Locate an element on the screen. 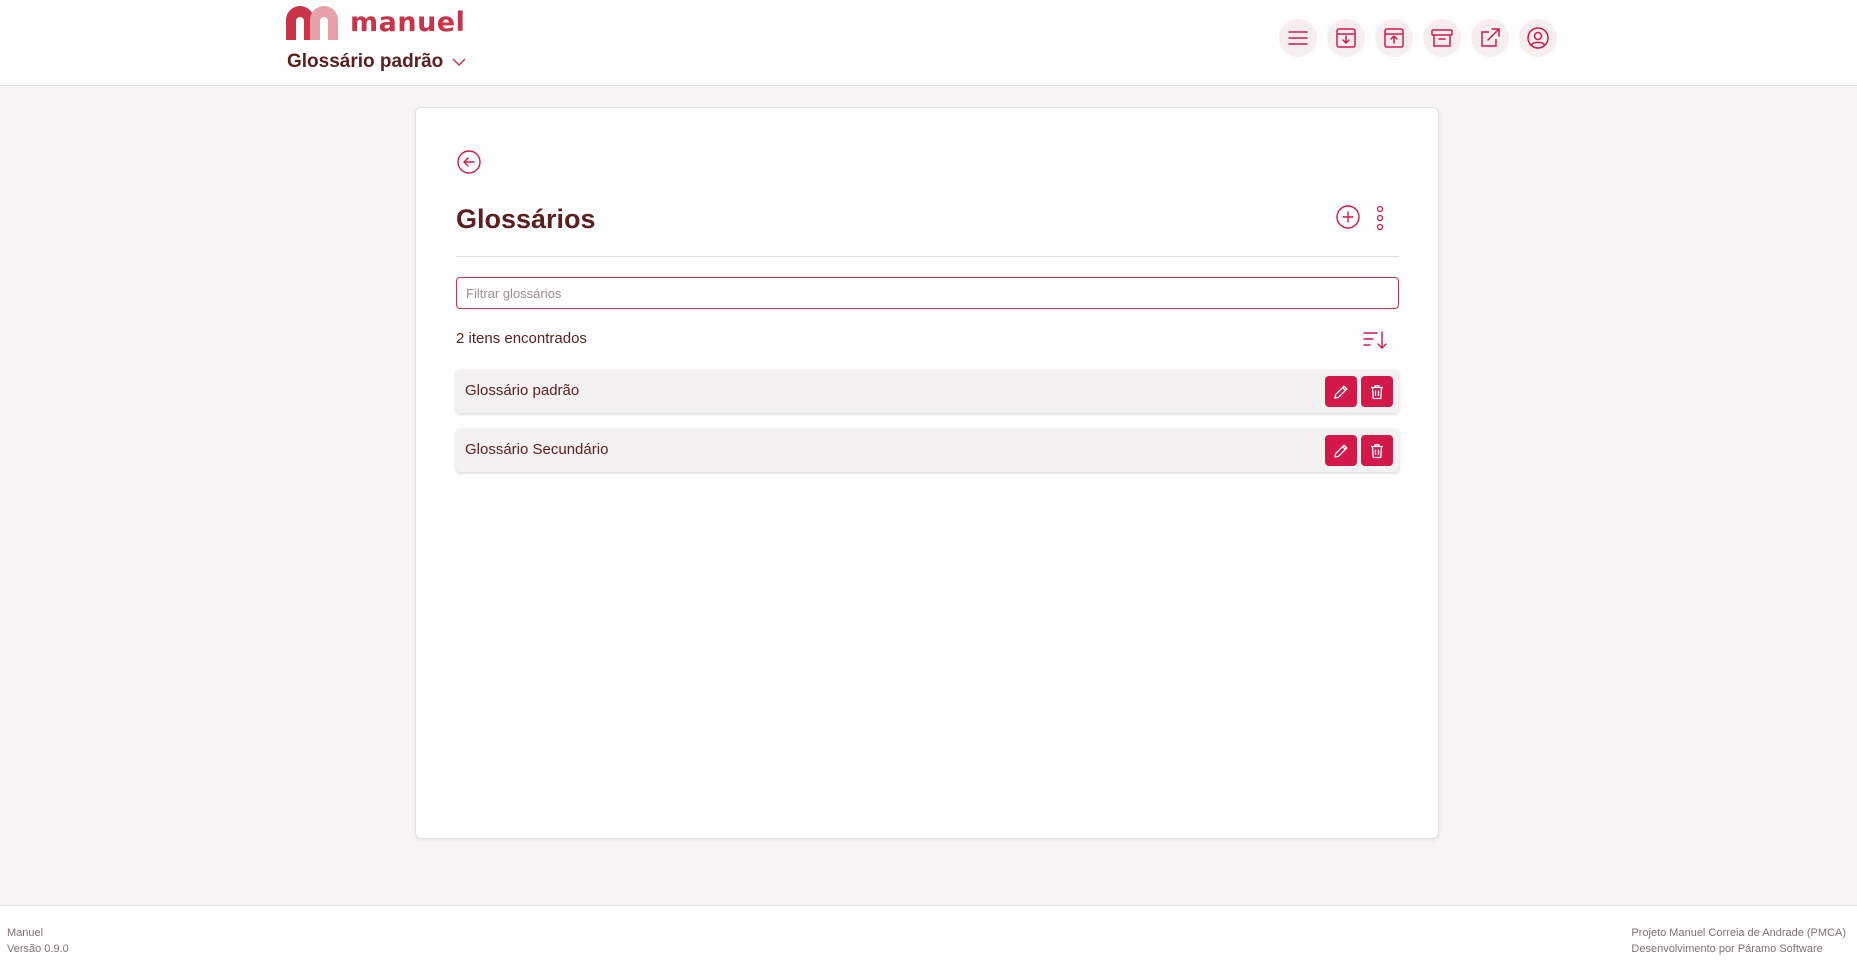 This screenshot has width=1857, height=964. open-external-button is located at coordinates (1490, 38).